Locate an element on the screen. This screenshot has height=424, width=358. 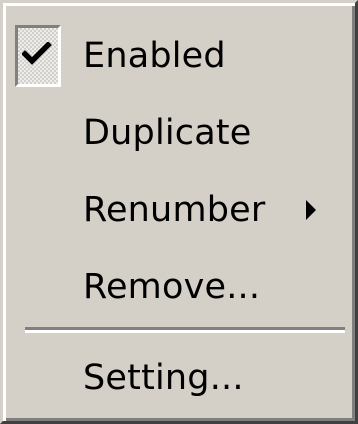
menu-item-label: Enabled is located at coordinates (154, 56).